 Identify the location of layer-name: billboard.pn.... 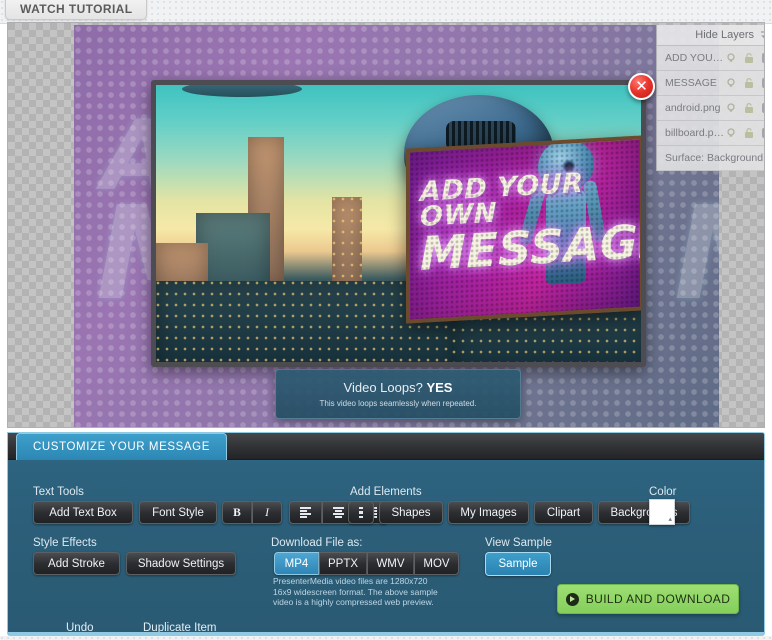
(695, 133).